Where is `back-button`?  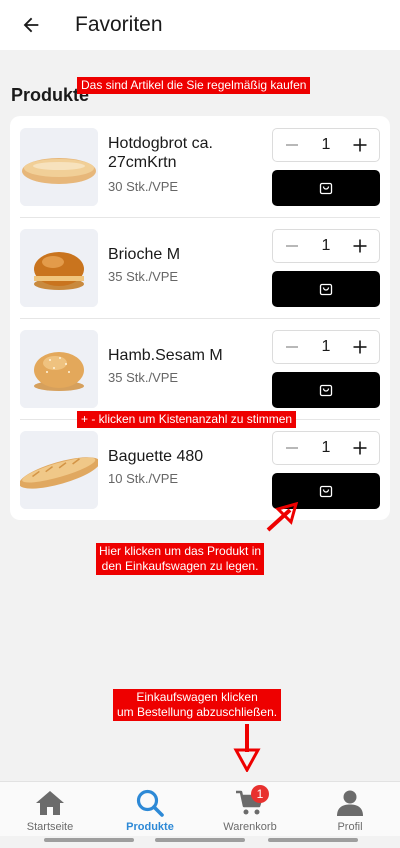 back-button is located at coordinates (31, 25).